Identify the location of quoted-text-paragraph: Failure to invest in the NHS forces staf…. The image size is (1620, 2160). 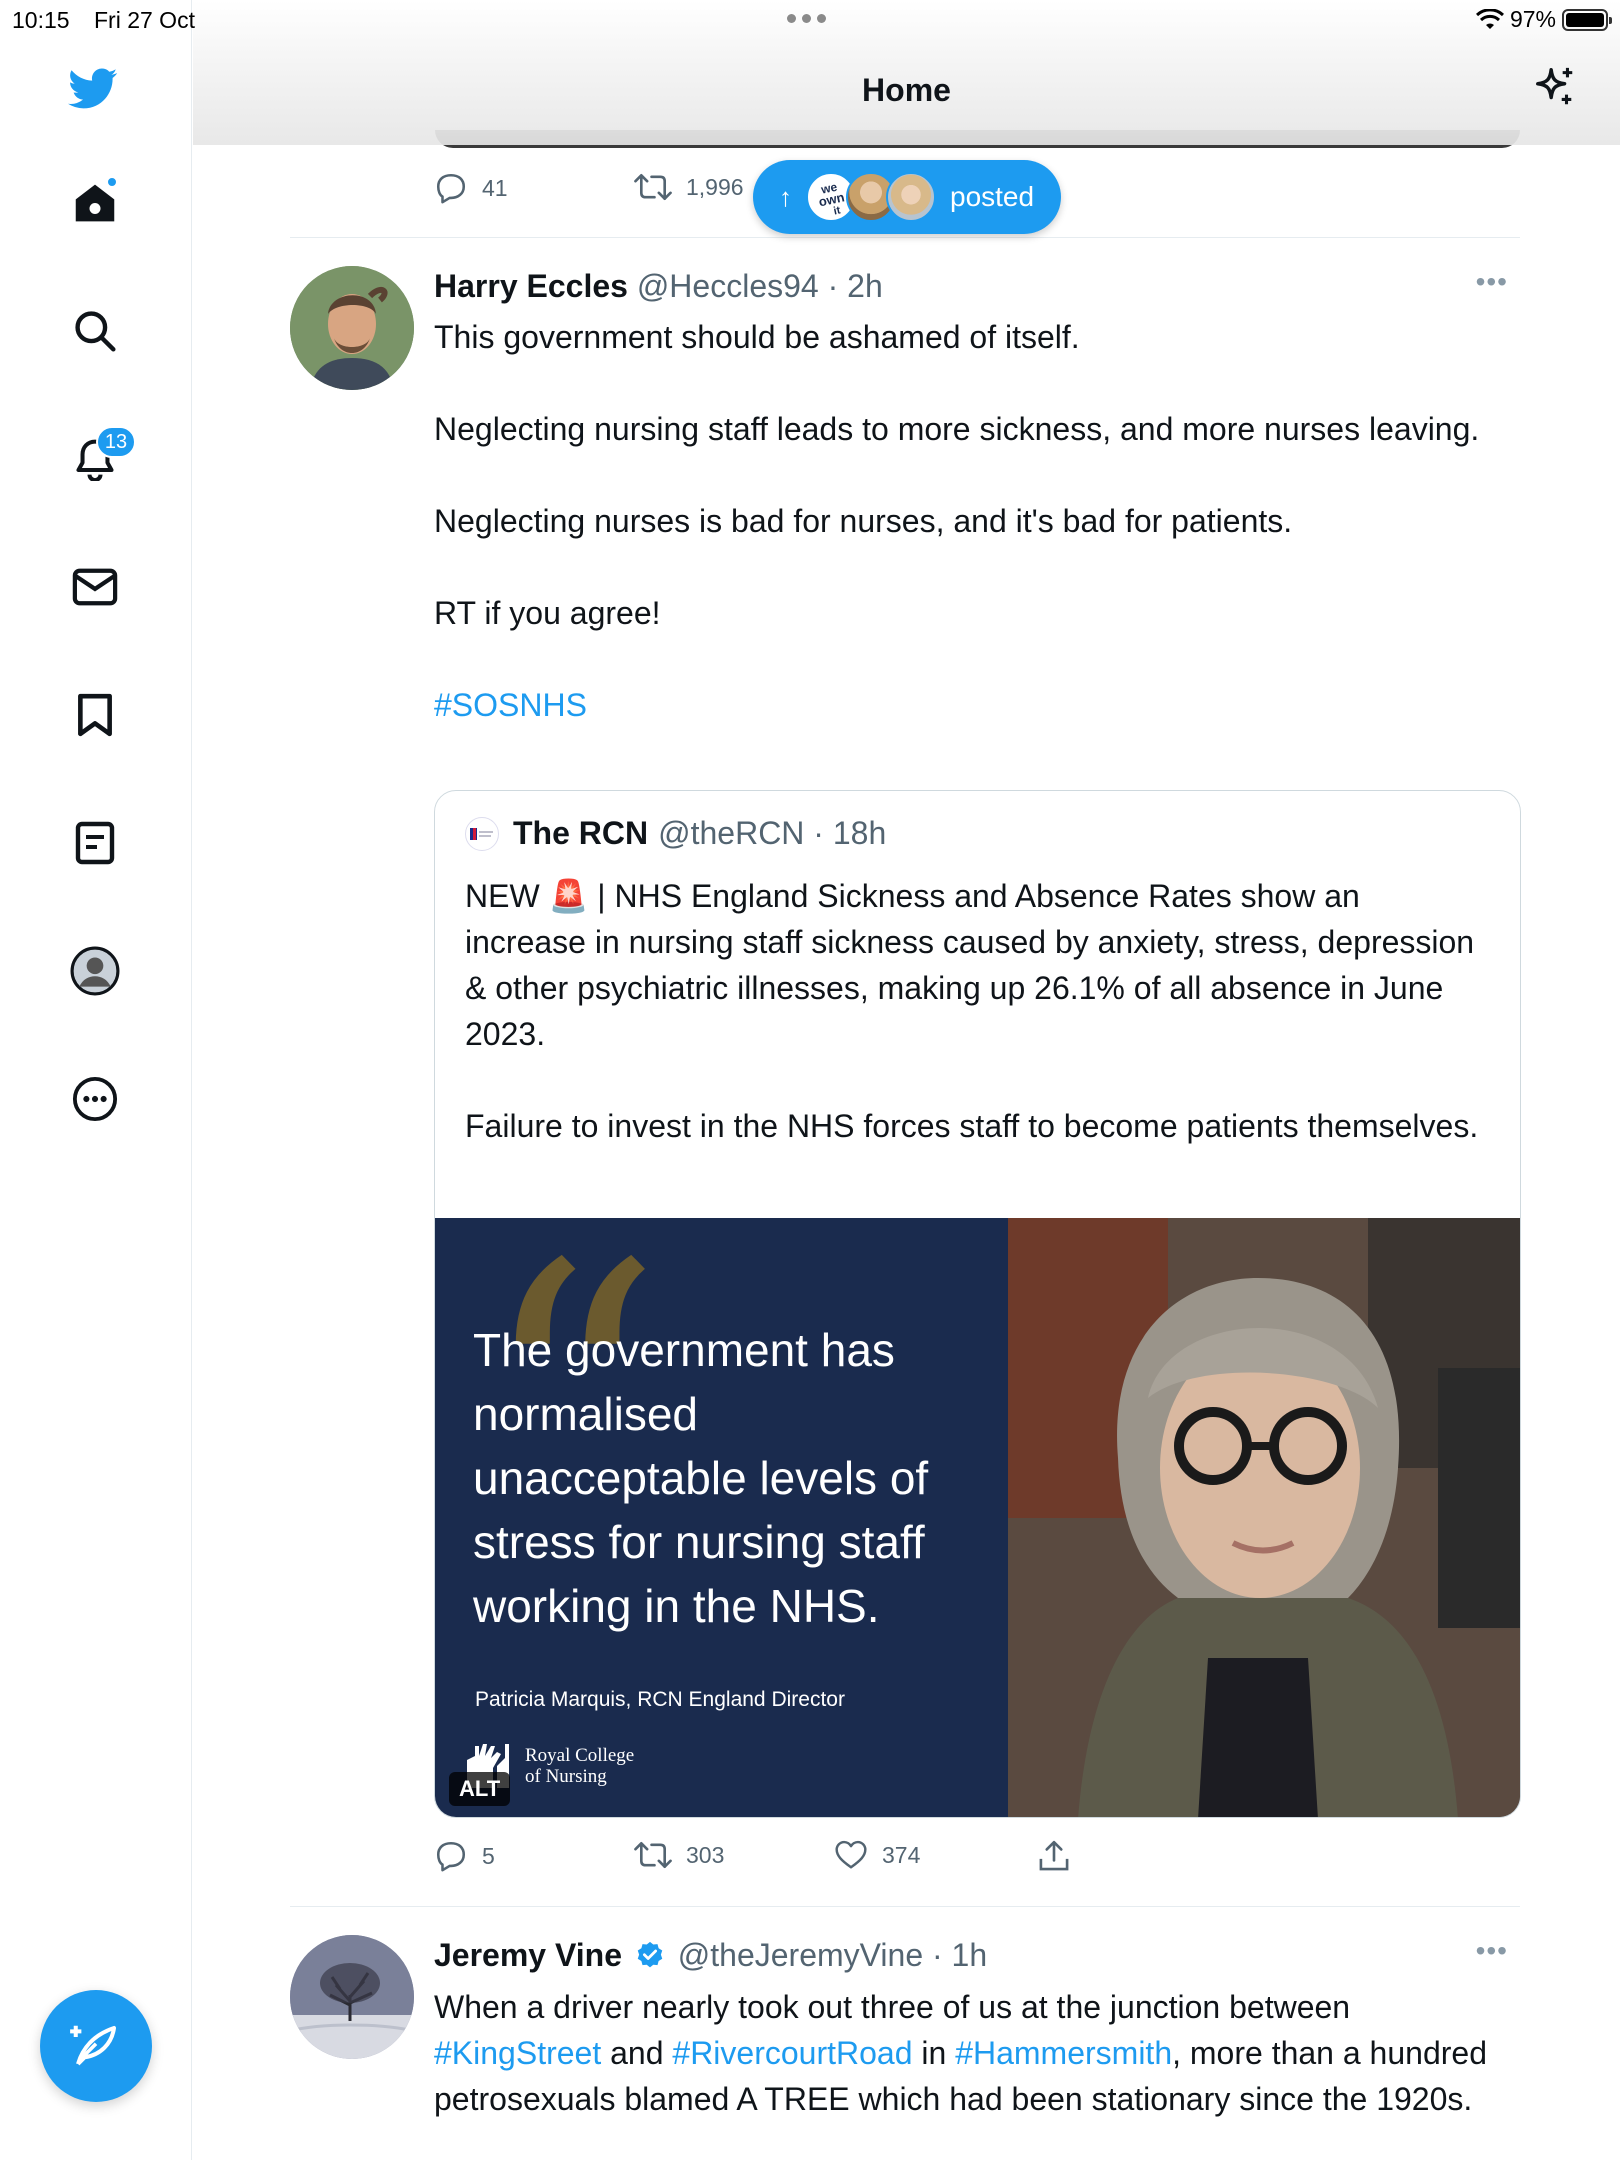
(972, 1126).